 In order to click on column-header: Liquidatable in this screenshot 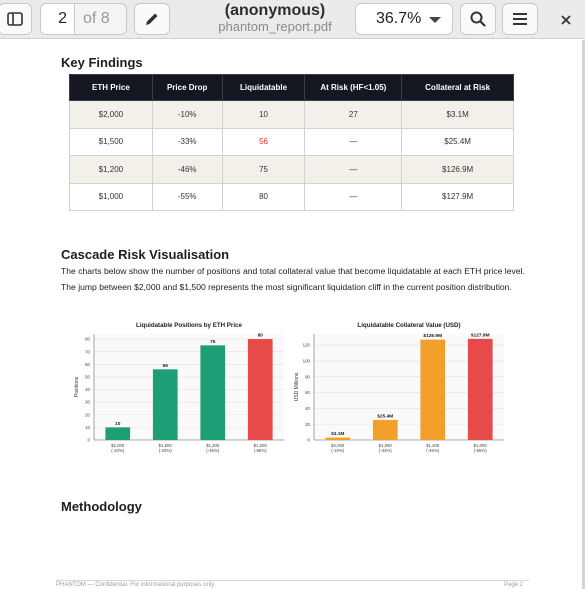, I will do `click(263, 87)`.